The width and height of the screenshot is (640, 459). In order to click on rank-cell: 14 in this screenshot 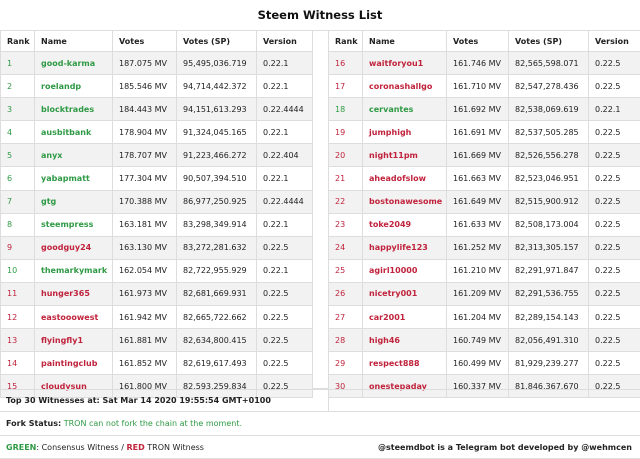, I will do `click(17, 363)`.